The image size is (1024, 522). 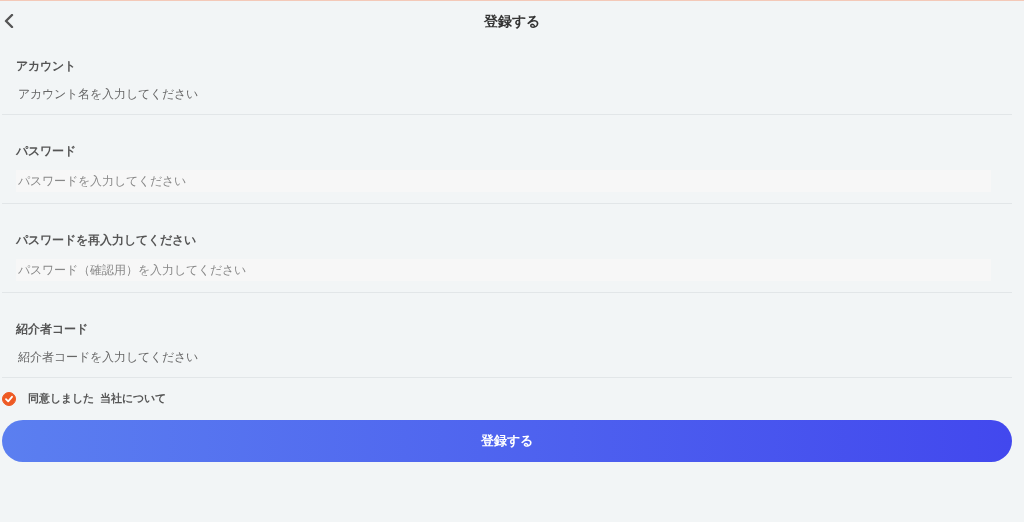 I want to click on agreement-text: 同意しました, so click(x=61, y=398).